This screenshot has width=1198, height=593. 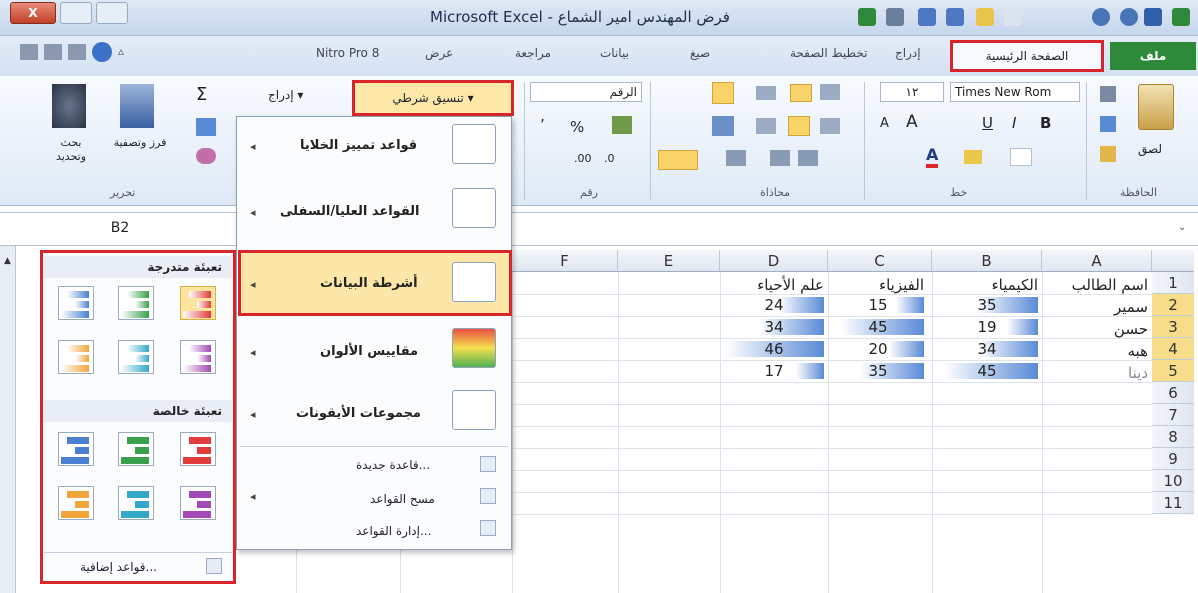 What do you see at coordinates (1108, 154) in the screenshot?
I see `format-painter-icon` at bounding box center [1108, 154].